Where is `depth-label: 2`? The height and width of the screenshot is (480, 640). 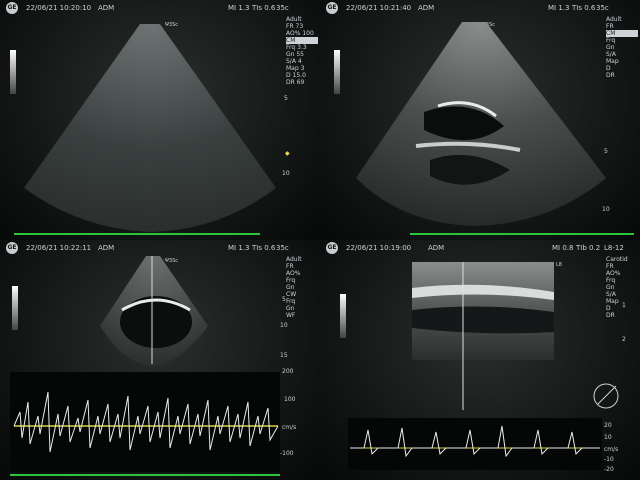
depth-label: 2 is located at coordinates (624, 339).